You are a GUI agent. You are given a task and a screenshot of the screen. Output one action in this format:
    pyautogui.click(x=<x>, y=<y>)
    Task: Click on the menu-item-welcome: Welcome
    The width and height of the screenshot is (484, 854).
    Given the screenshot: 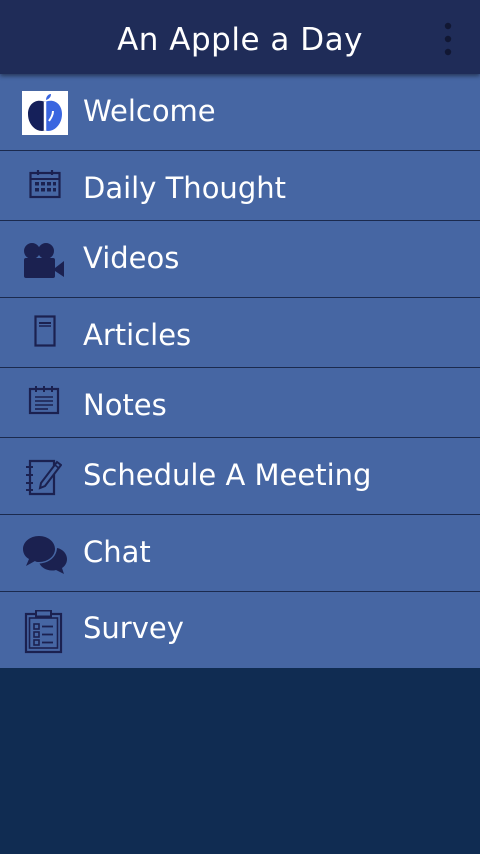 What is the action you would take?
    pyautogui.click(x=240, y=112)
    